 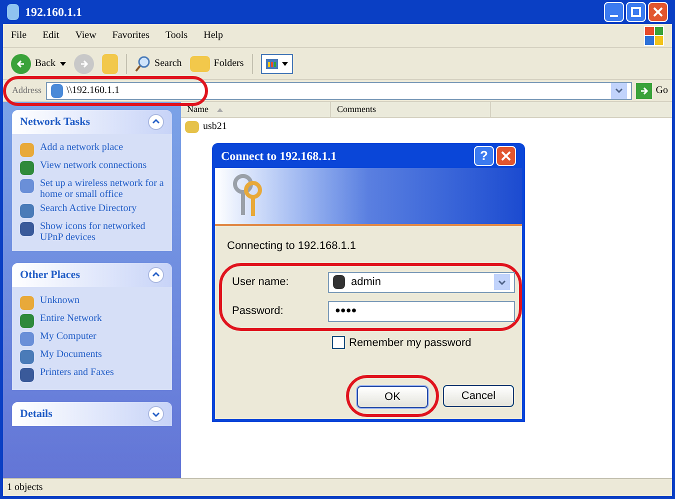 I want to click on menu-item: Favorites, so click(x=131, y=35).